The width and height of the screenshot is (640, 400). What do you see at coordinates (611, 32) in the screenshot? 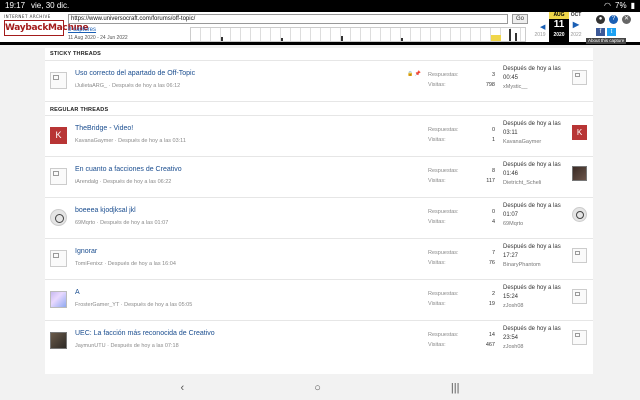
I see `twitter-icon: t` at bounding box center [611, 32].